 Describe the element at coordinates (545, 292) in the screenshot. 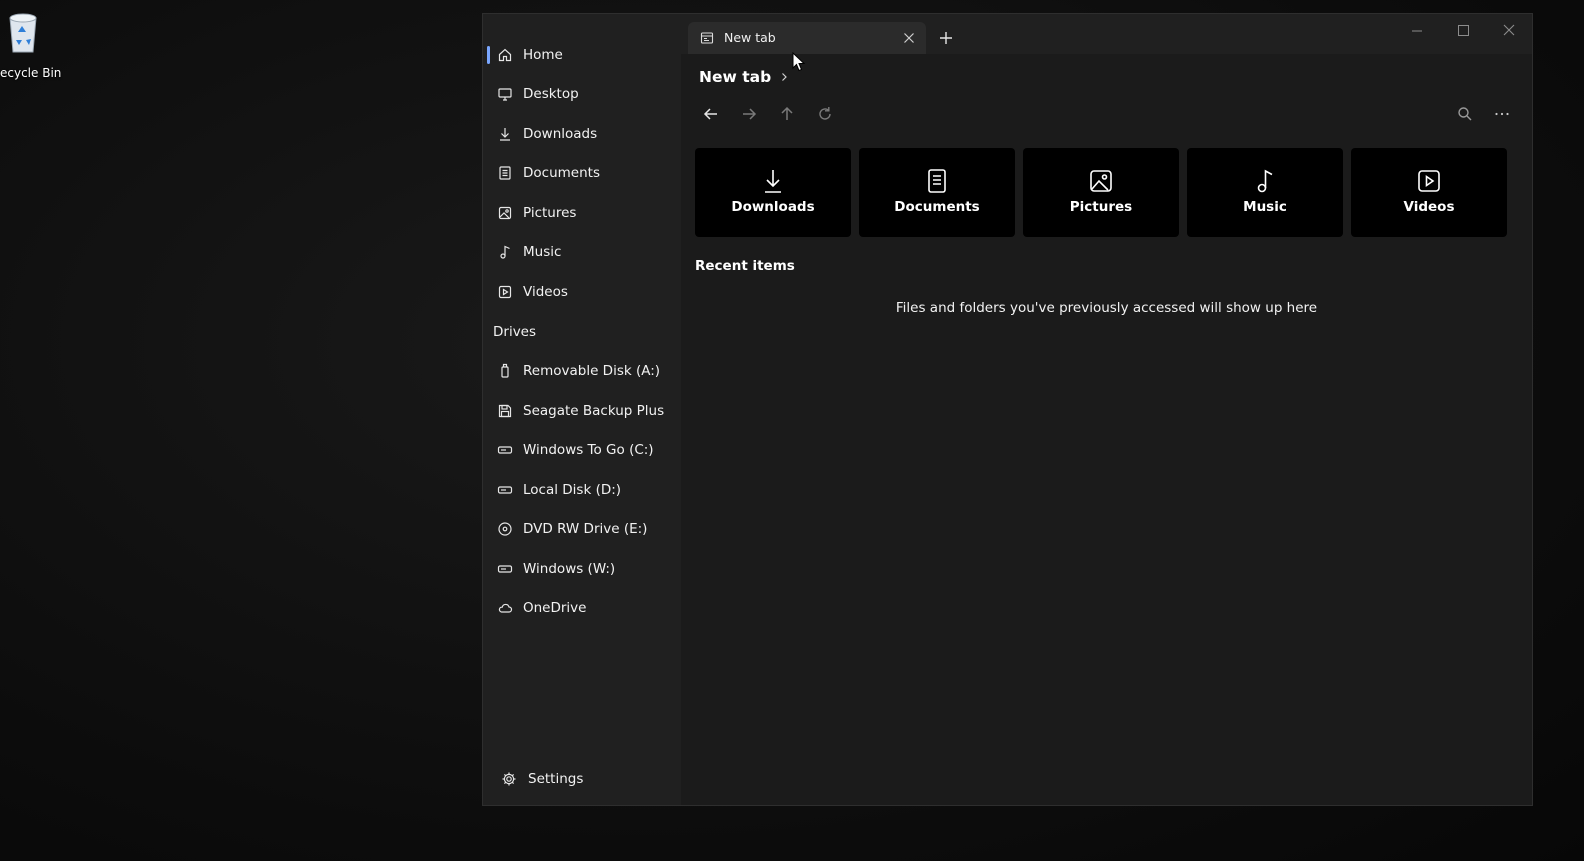

I see `sidebar-item-label: Videos` at that location.